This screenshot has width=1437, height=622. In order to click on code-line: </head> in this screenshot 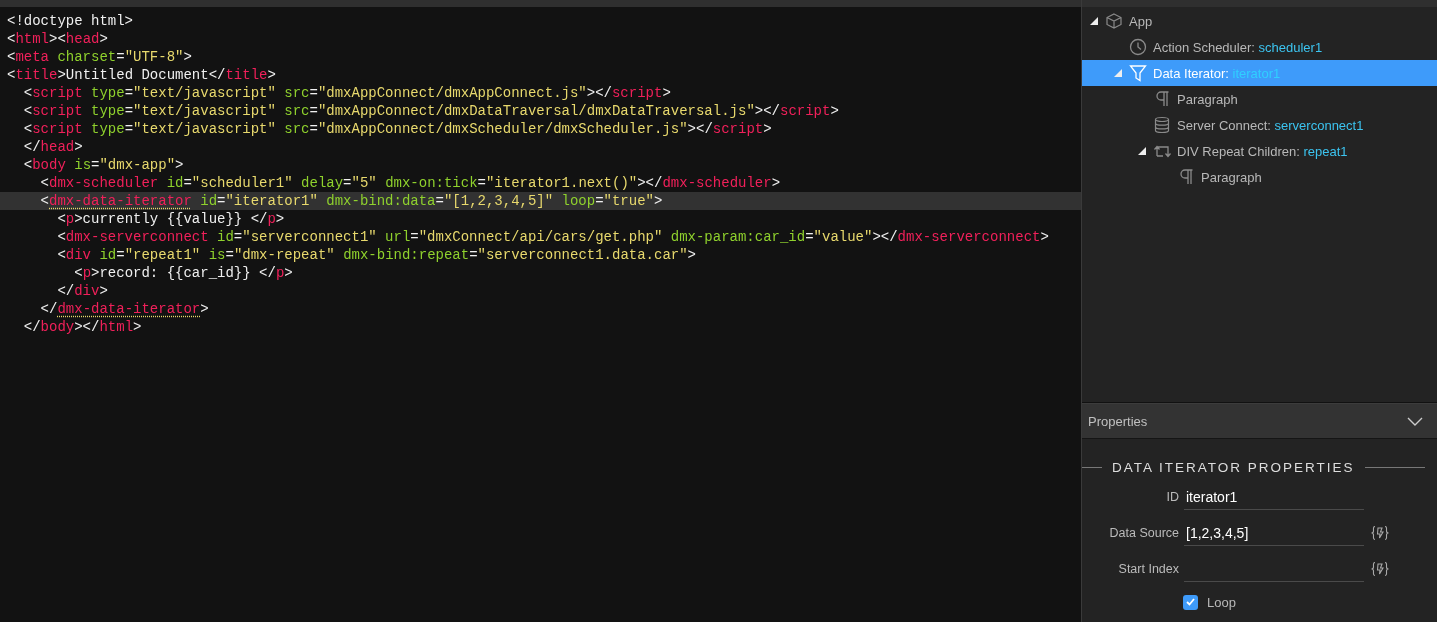, I will do `click(53, 147)`.